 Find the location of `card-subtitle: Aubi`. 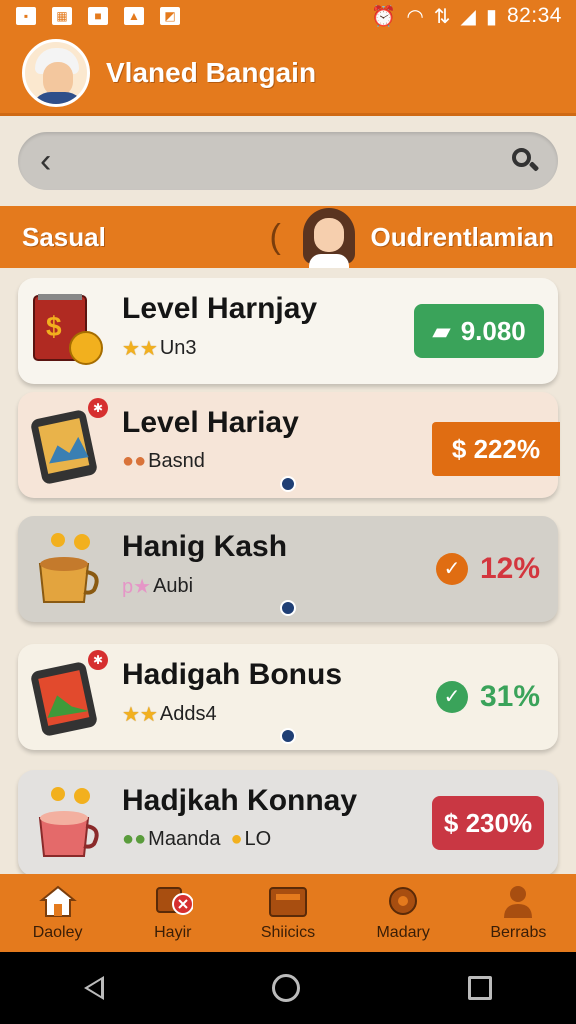

card-subtitle: Aubi is located at coordinates (173, 586).